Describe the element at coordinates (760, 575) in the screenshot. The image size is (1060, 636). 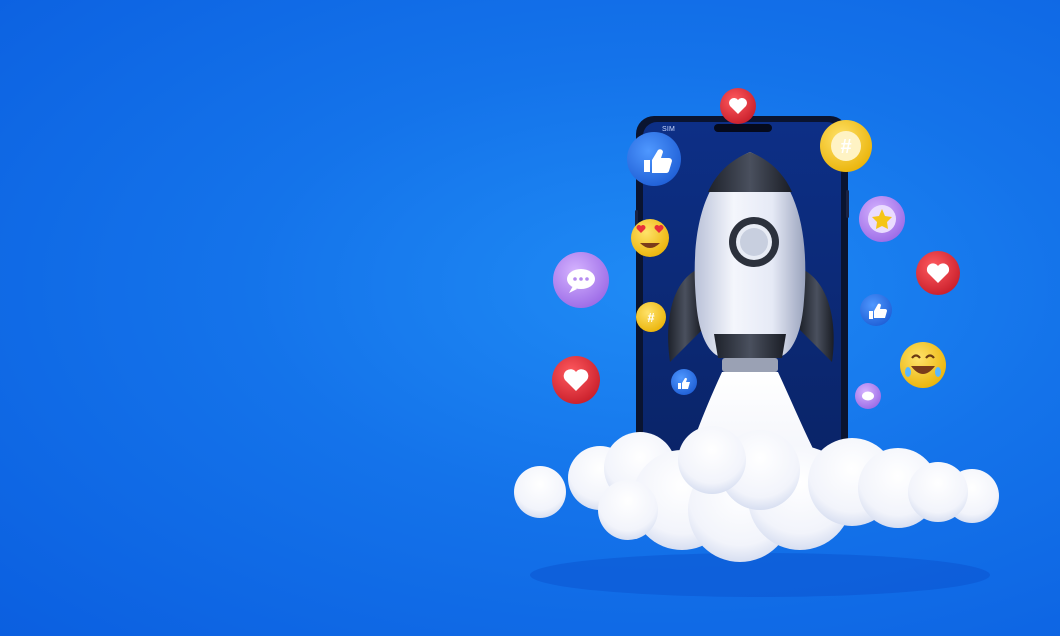
I see `floor-shadow` at that location.